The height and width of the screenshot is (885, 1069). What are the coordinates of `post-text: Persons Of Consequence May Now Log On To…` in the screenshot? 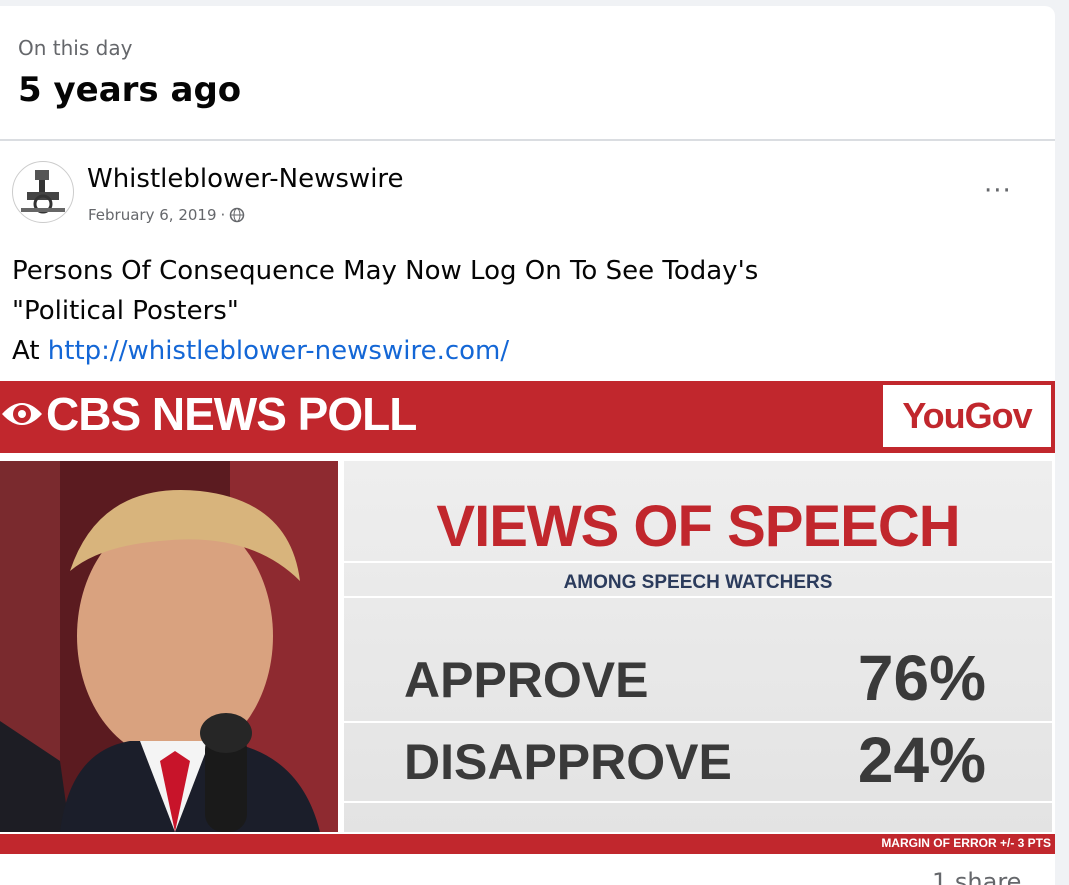 It's located at (385, 311).